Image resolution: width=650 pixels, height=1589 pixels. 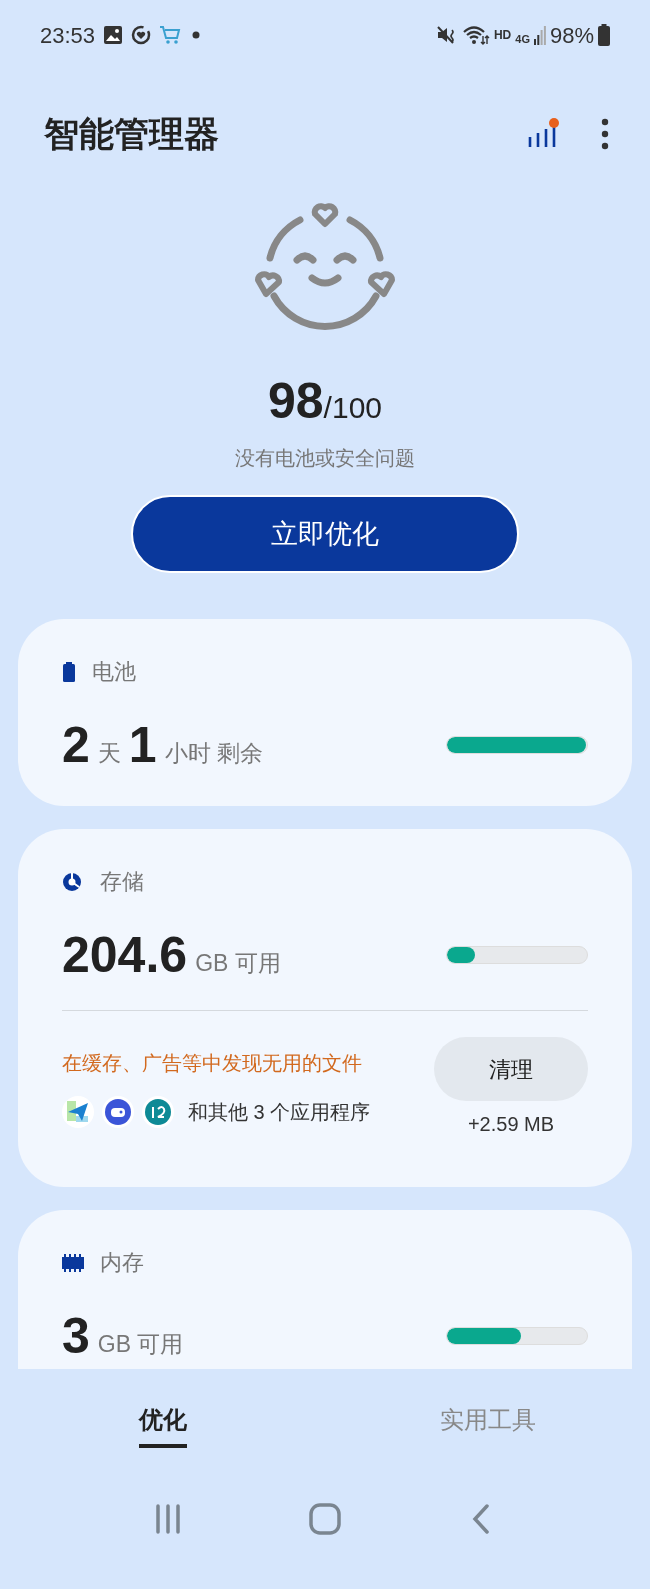 What do you see at coordinates (68, 35) in the screenshot?
I see `status-time: 23:53` at bounding box center [68, 35].